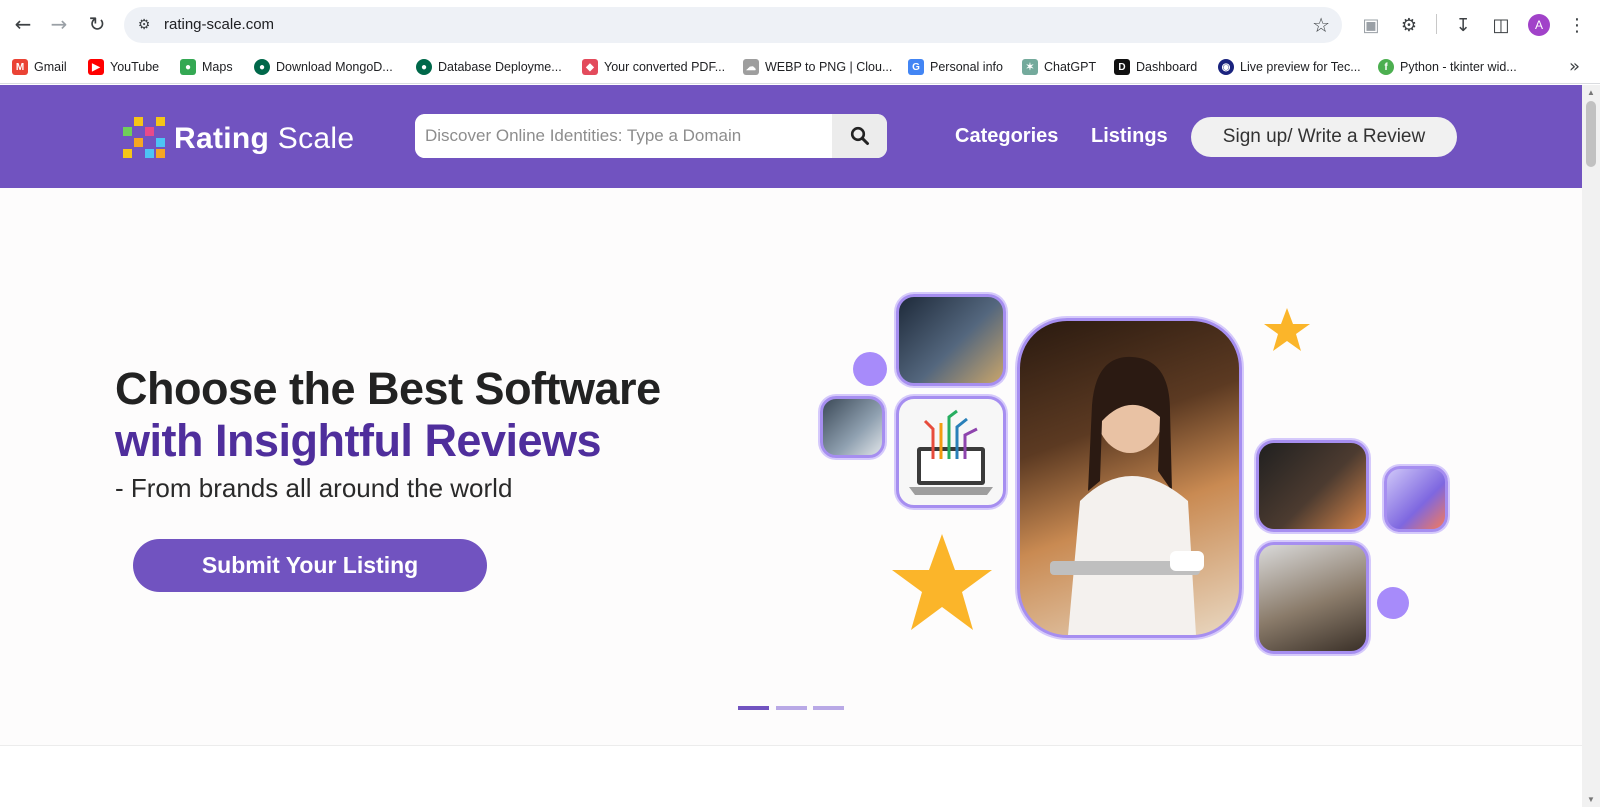  I want to click on photo-team-laptop, so click(852, 427).